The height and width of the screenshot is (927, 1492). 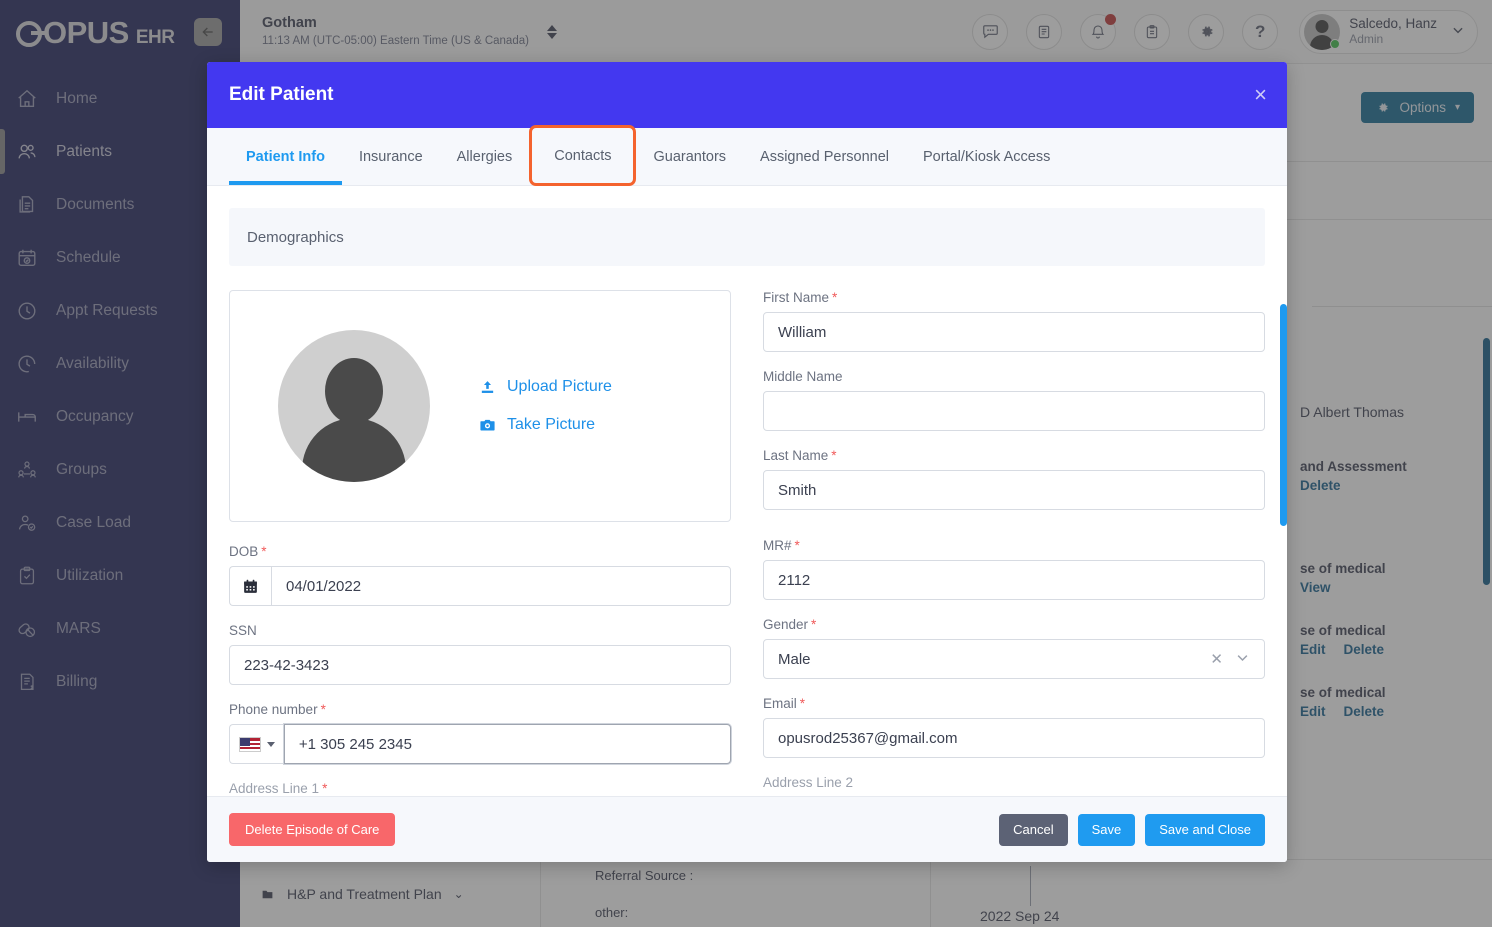 I want to click on upload-picture-button: Upload Picture, so click(x=545, y=387).